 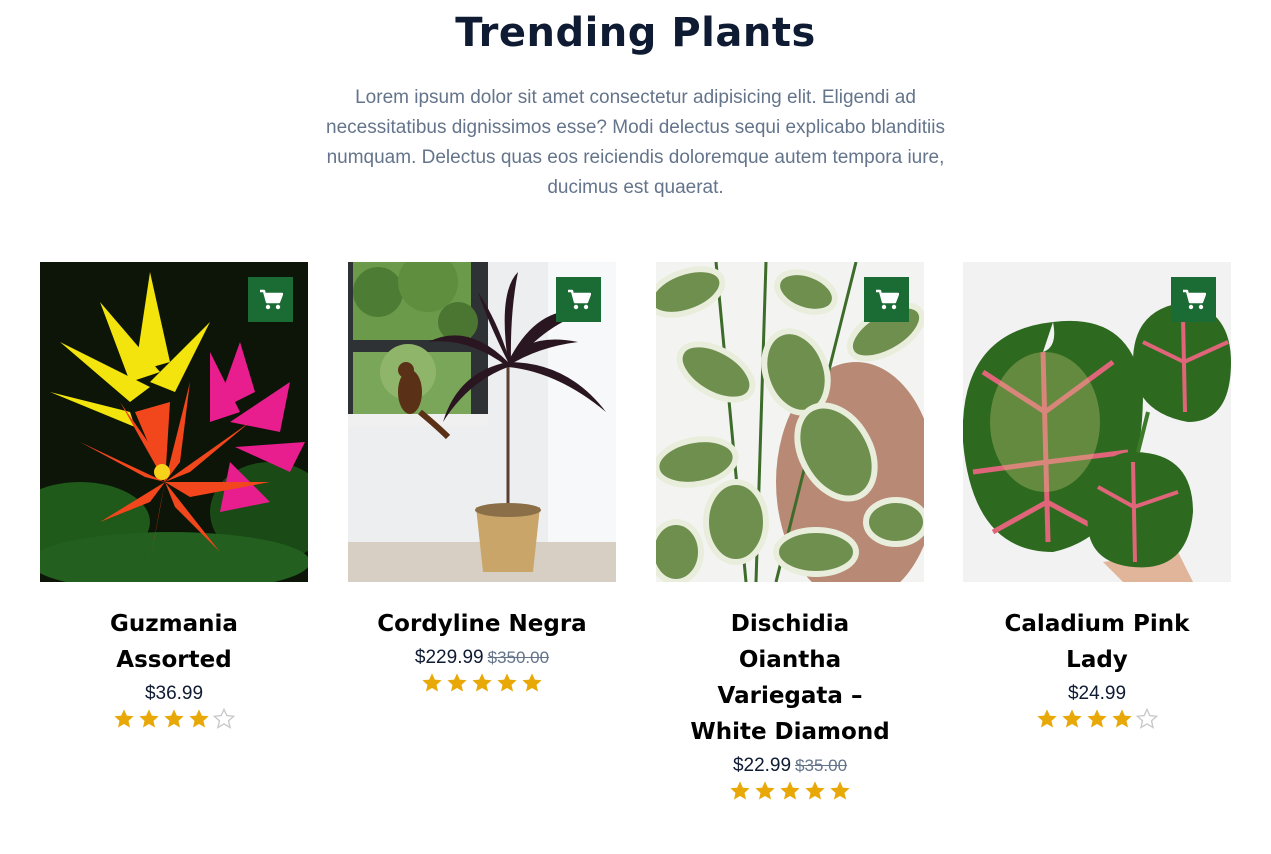 I want to click on product-price: $24.99, so click(x=1097, y=693).